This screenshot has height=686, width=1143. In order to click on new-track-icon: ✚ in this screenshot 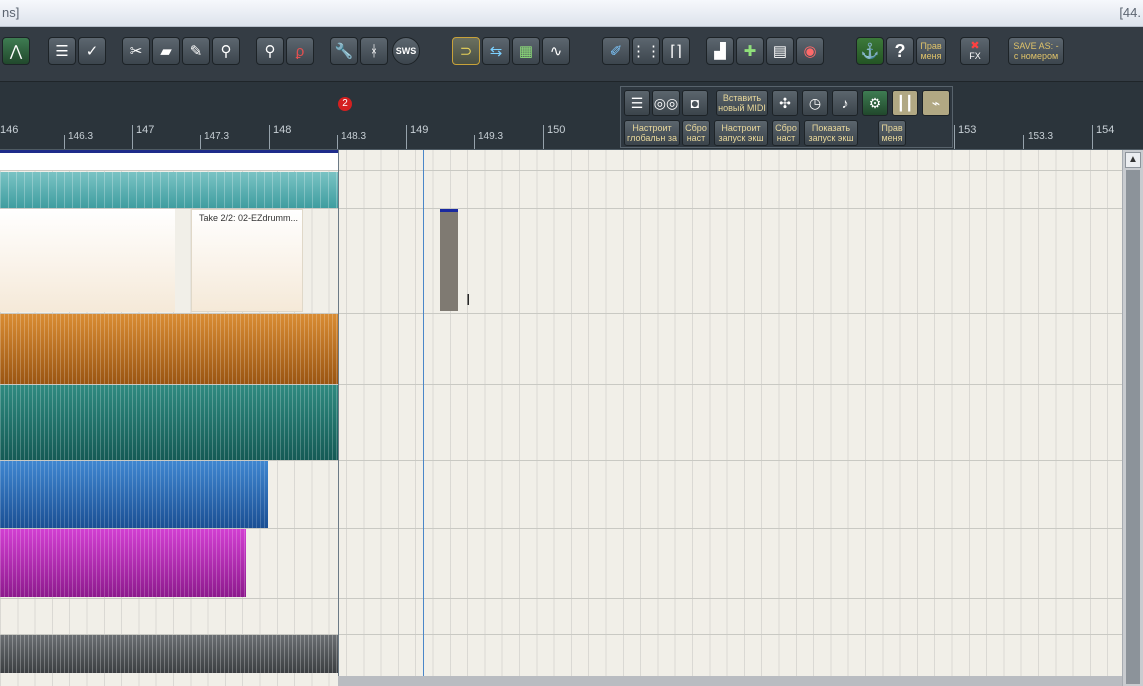, I will do `click(750, 51)`.